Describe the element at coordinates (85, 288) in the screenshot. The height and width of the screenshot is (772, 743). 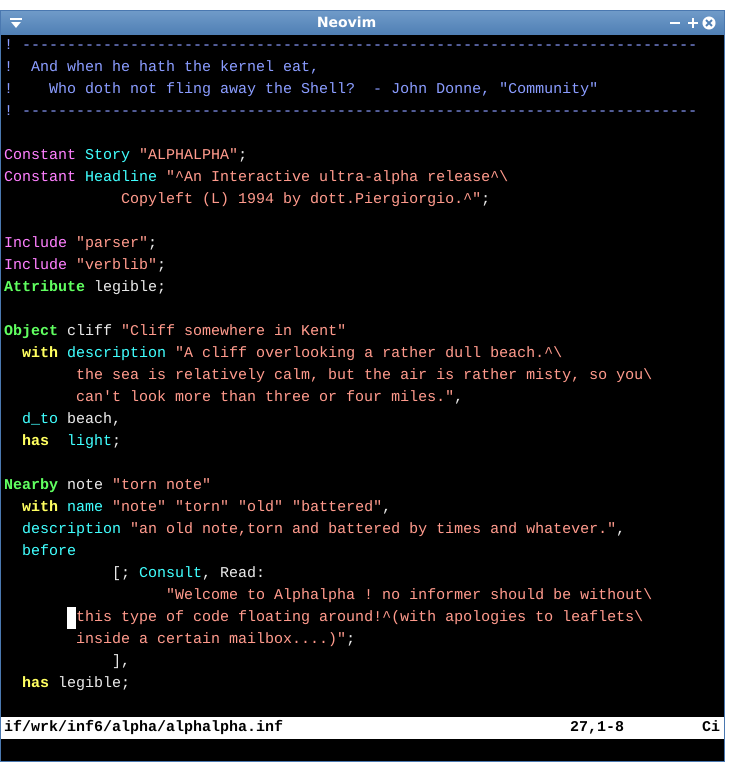
I see `code-line: Attribute legible;` at that location.